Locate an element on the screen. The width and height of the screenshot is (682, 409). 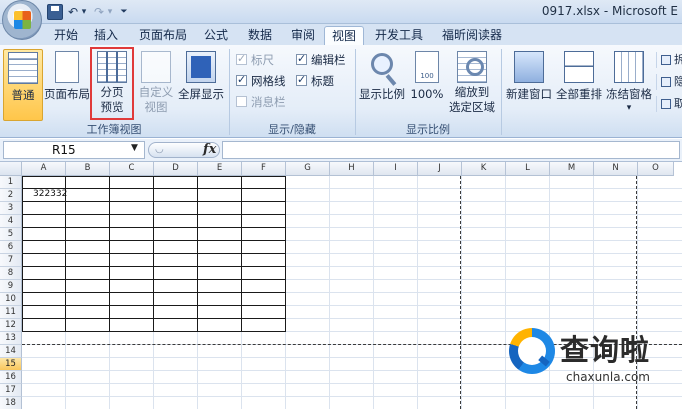
headings-checkbox: 标题 is located at coordinates (315, 80).